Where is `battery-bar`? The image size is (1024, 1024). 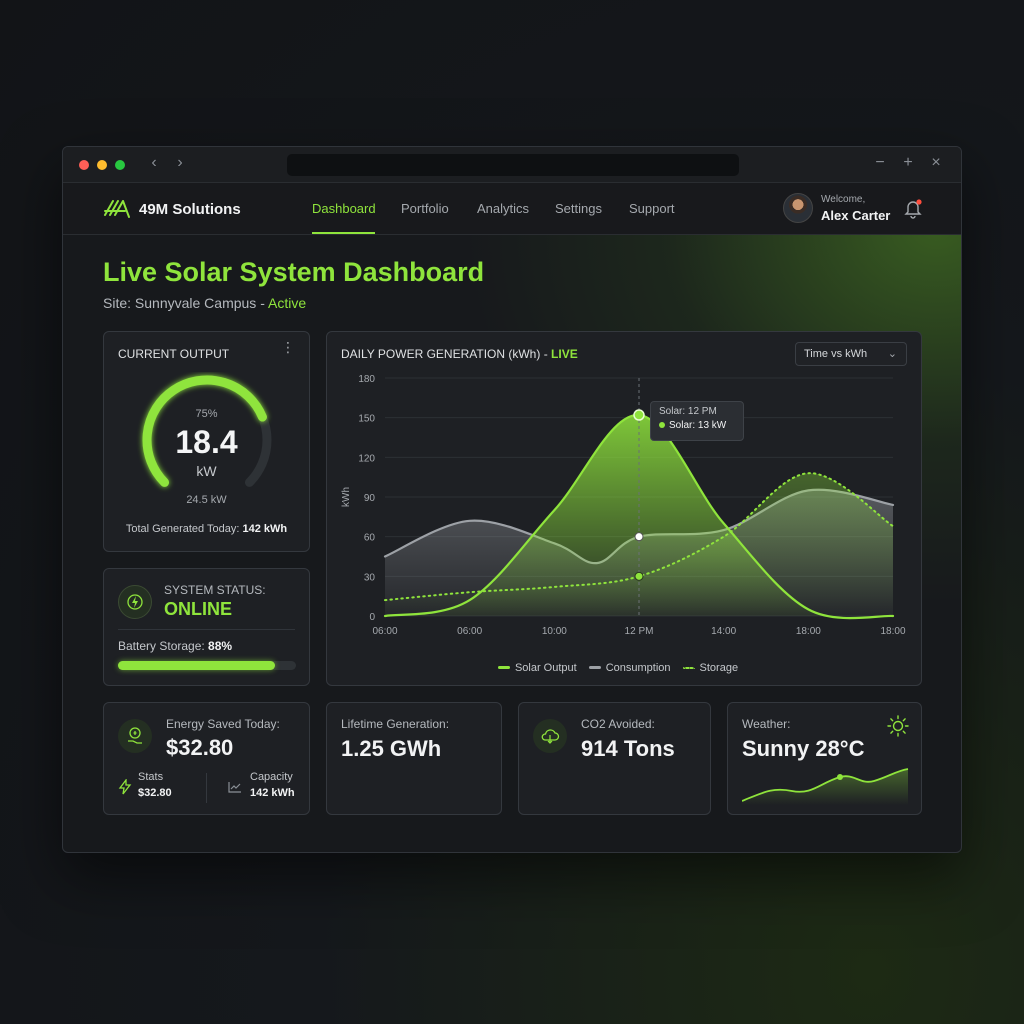 battery-bar is located at coordinates (207, 665).